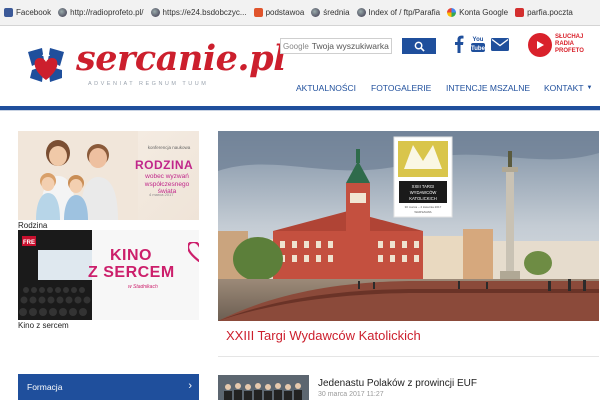 This screenshot has height=400, width=600. Describe the element at coordinates (169, 147) in the screenshot. I see `rodzina-small-label: konferencja naukowa` at that location.